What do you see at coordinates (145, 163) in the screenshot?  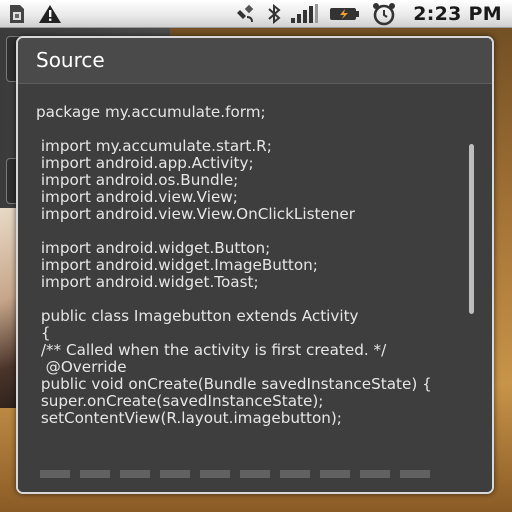 I see `code-line: import android.app.Activity;` at bounding box center [145, 163].